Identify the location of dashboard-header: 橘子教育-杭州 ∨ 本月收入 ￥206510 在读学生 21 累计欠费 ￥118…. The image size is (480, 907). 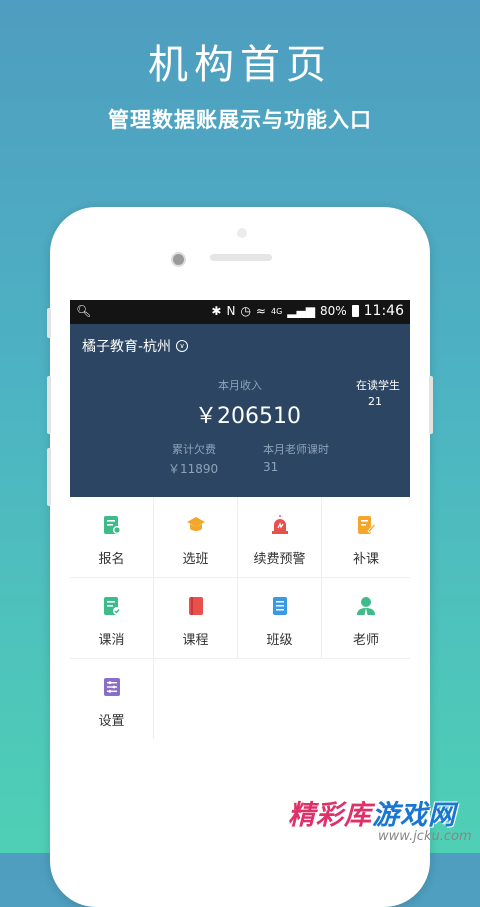
(240, 410).